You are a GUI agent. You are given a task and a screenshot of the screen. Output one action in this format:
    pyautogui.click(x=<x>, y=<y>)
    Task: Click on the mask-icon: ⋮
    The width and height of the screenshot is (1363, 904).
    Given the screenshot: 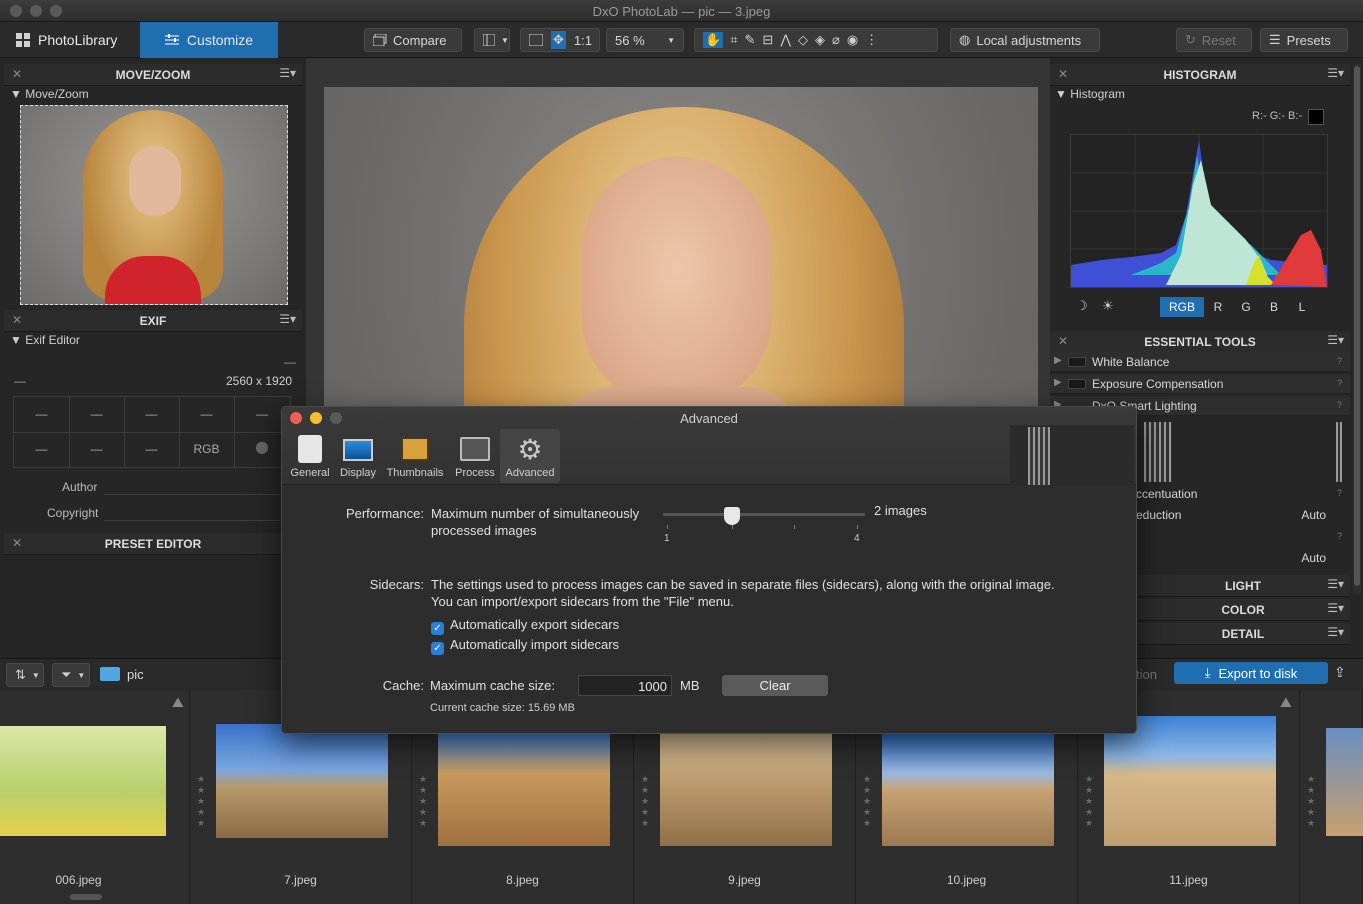 What is the action you would take?
    pyautogui.click(x=871, y=40)
    